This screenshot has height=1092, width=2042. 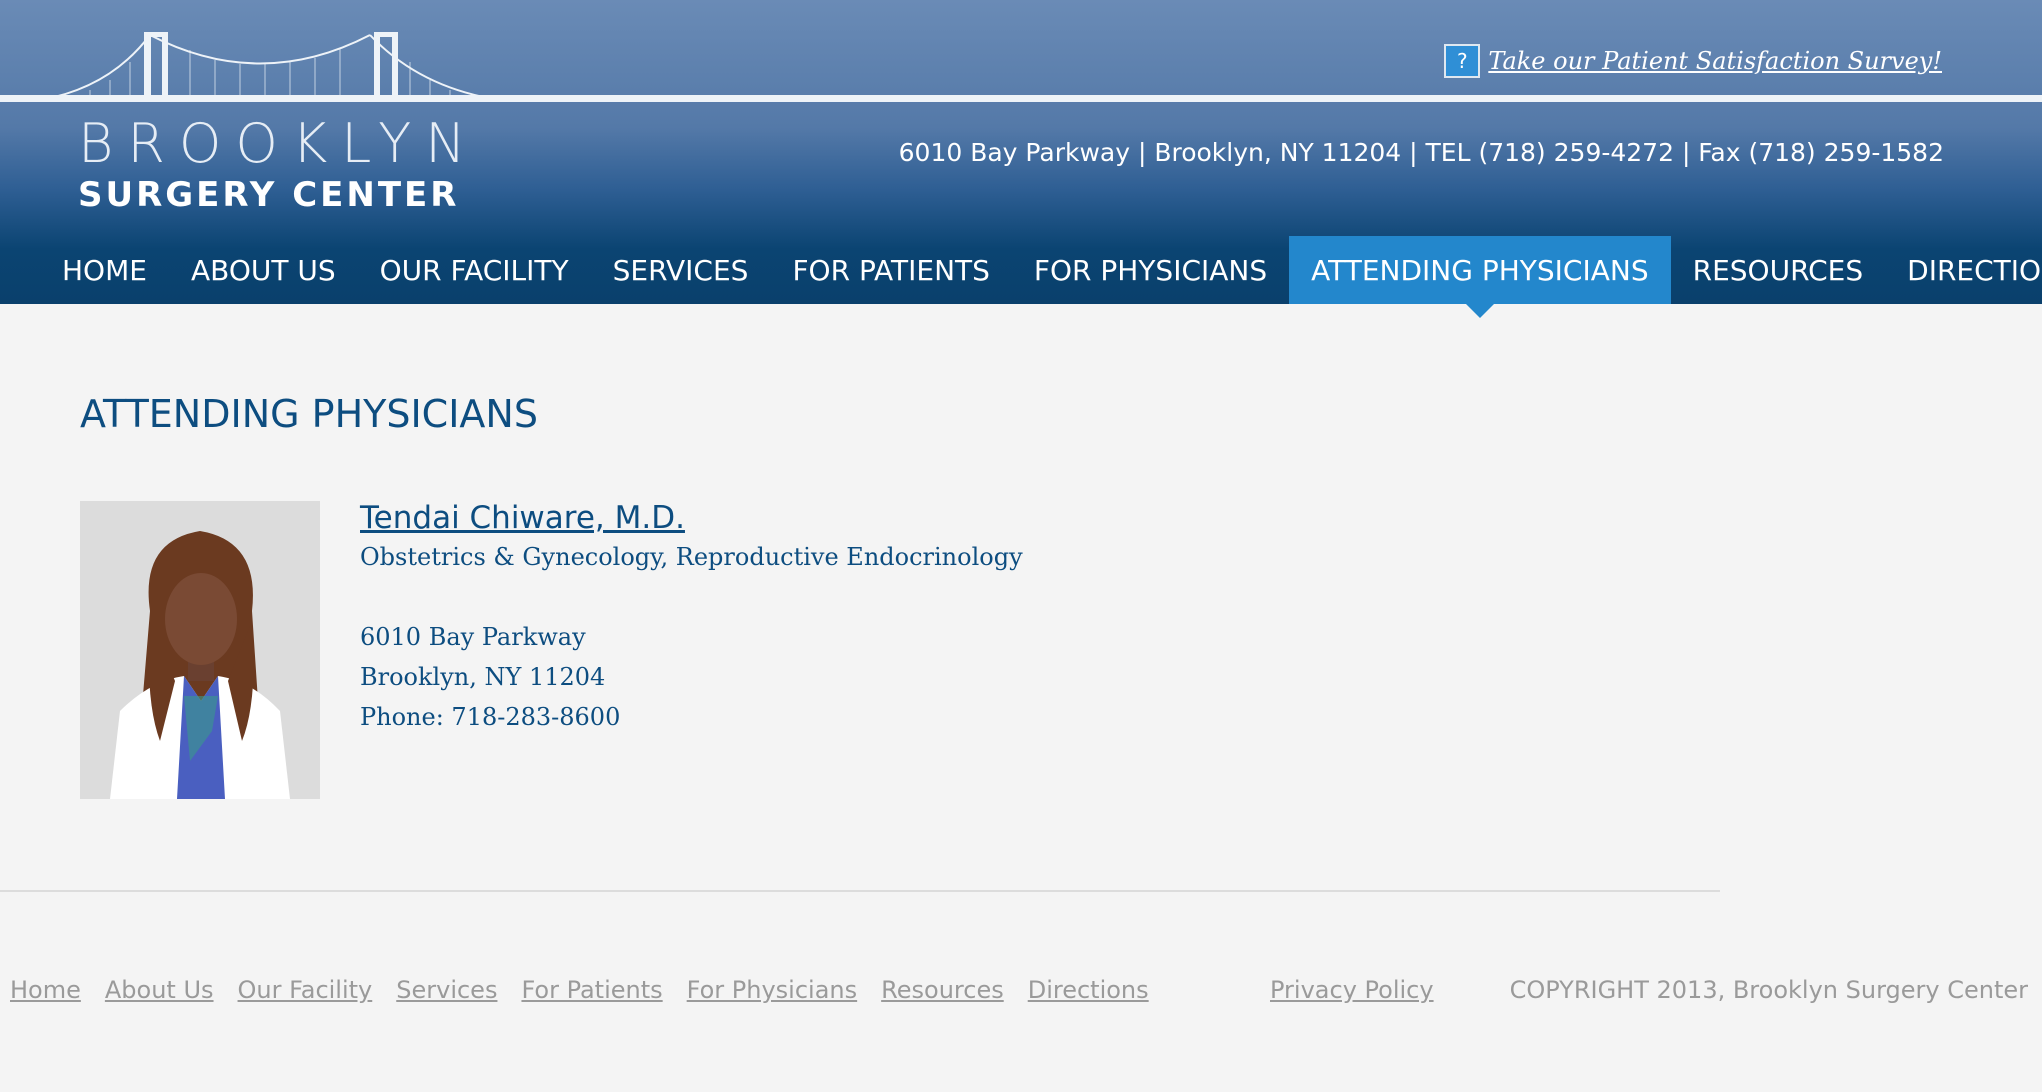 I want to click on privacy-policy-link: Privacy Policy, so click(x=1352, y=990).